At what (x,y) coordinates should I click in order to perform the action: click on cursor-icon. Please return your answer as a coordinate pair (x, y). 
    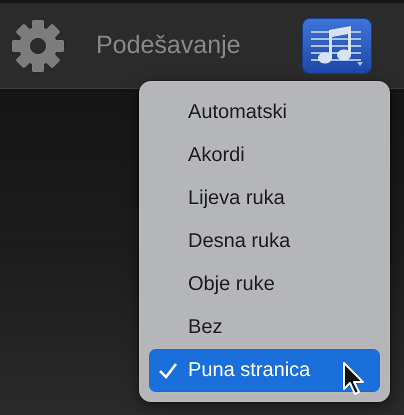
    Looking at the image, I should click on (354, 379).